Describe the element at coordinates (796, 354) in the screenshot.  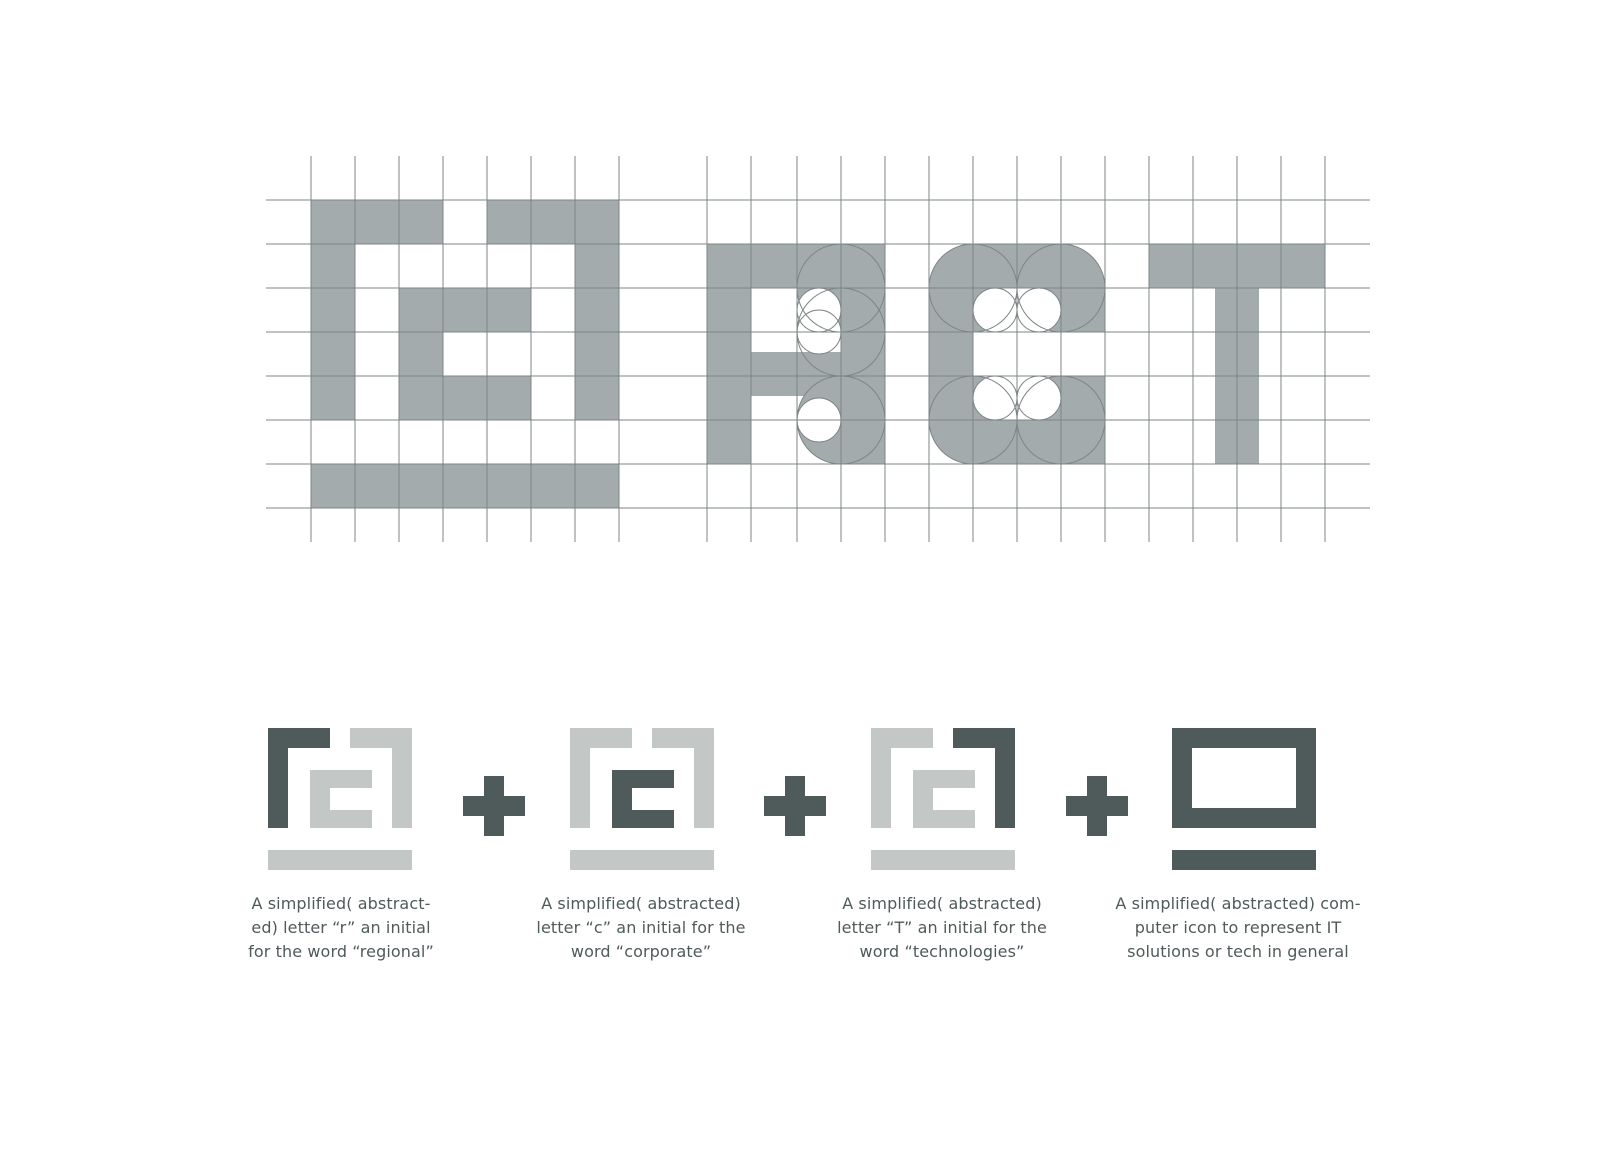
I see `grid-letter-b` at that location.